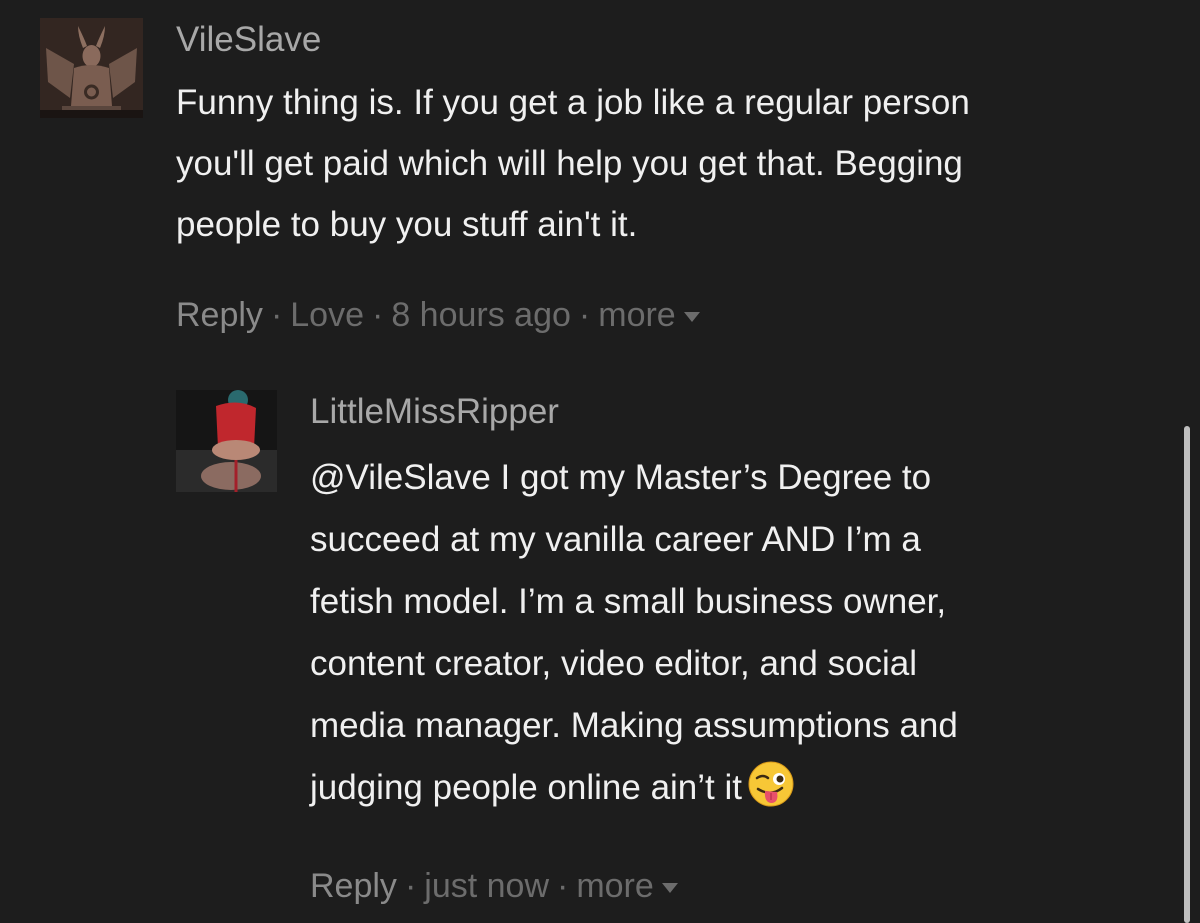 This screenshot has height=923, width=1200. What do you see at coordinates (481, 315) in the screenshot?
I see `timestamp: 8 hours ago` at bounding box center [481, 315].